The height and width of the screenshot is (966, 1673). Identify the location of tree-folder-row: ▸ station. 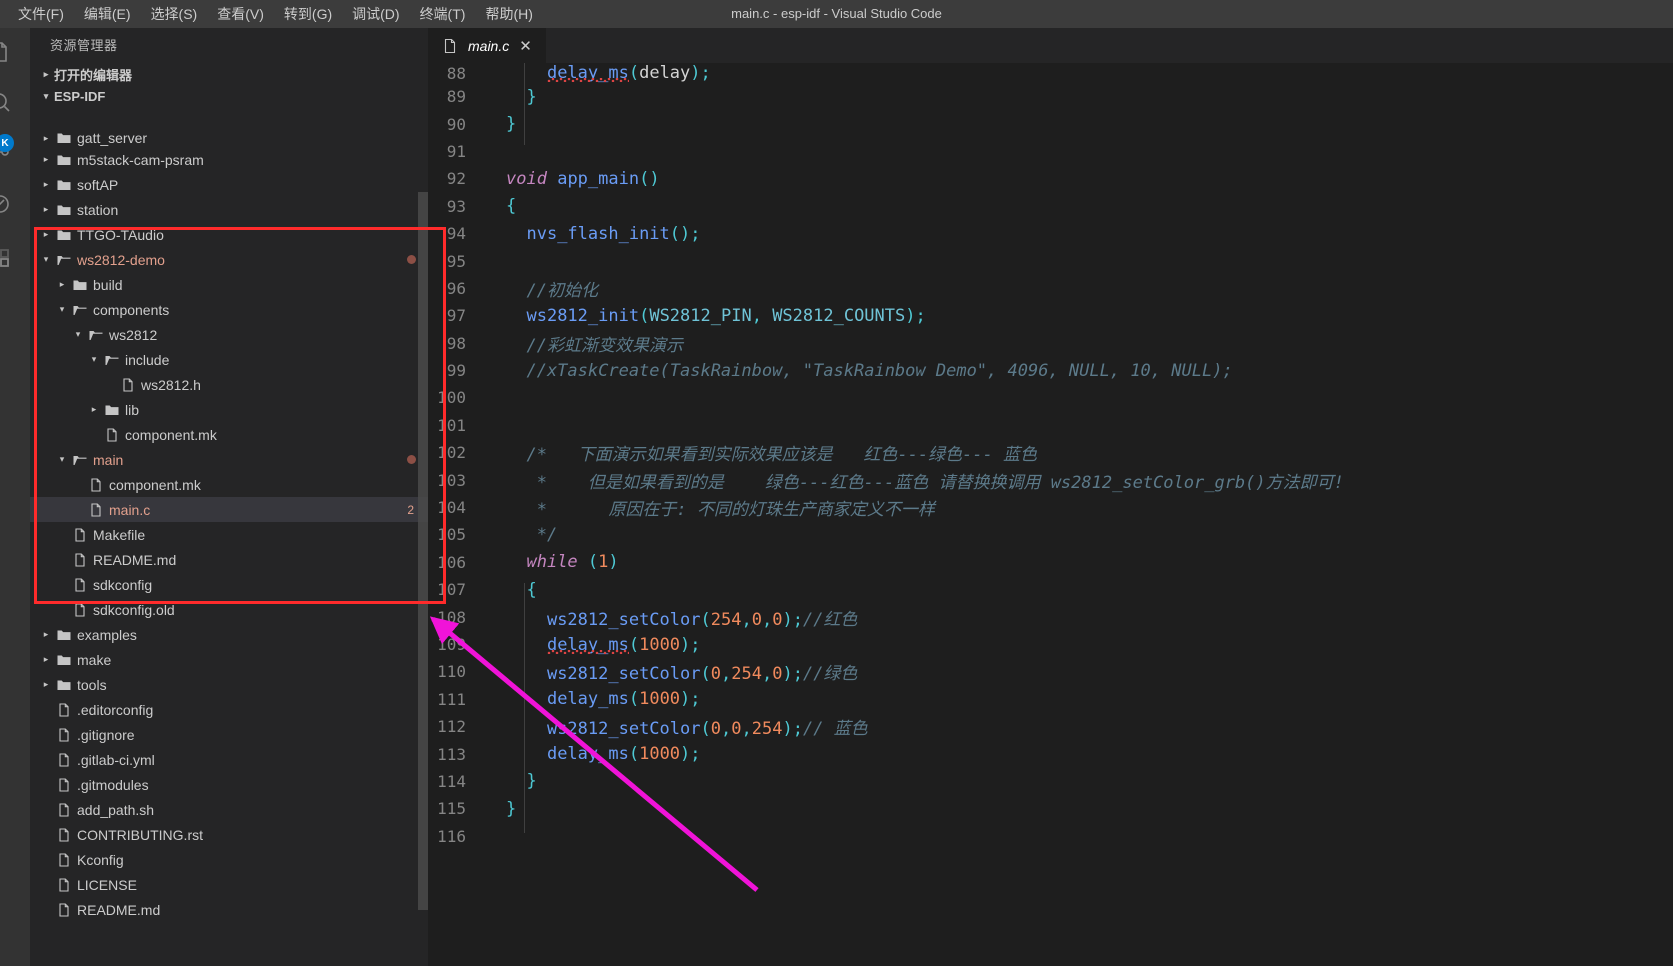
(229, 209).